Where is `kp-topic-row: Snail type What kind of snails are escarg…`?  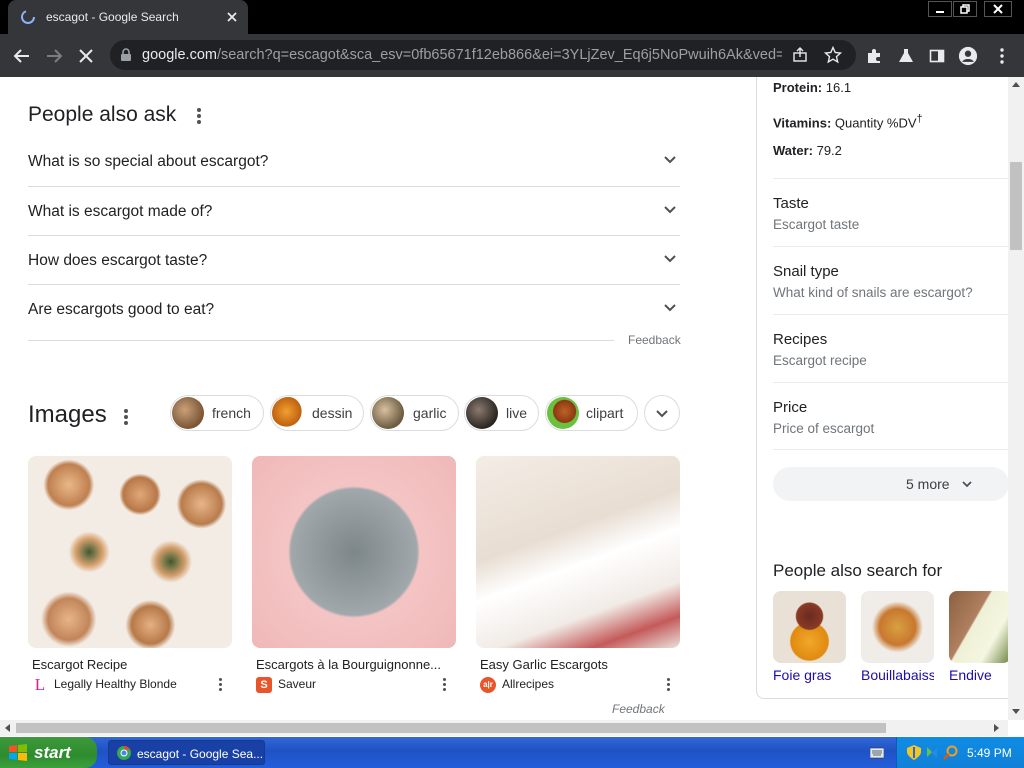
kp-topic-row: Snail type What kind of snails are escarg… is located at coordinates (891, 280).